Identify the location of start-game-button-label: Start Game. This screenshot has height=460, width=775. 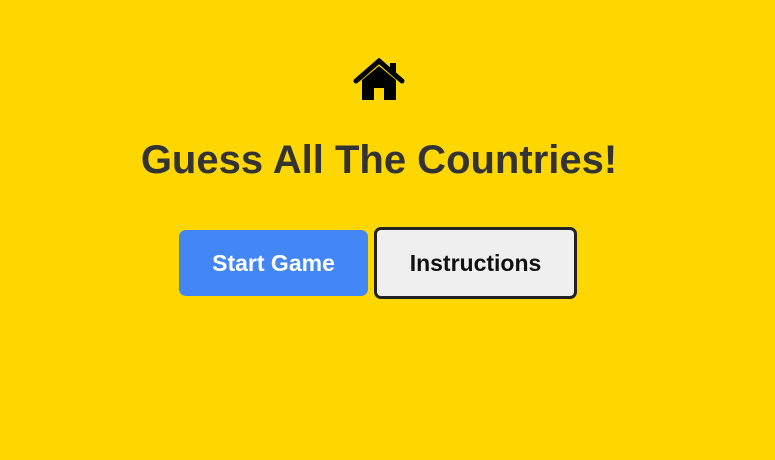
(273, 262).